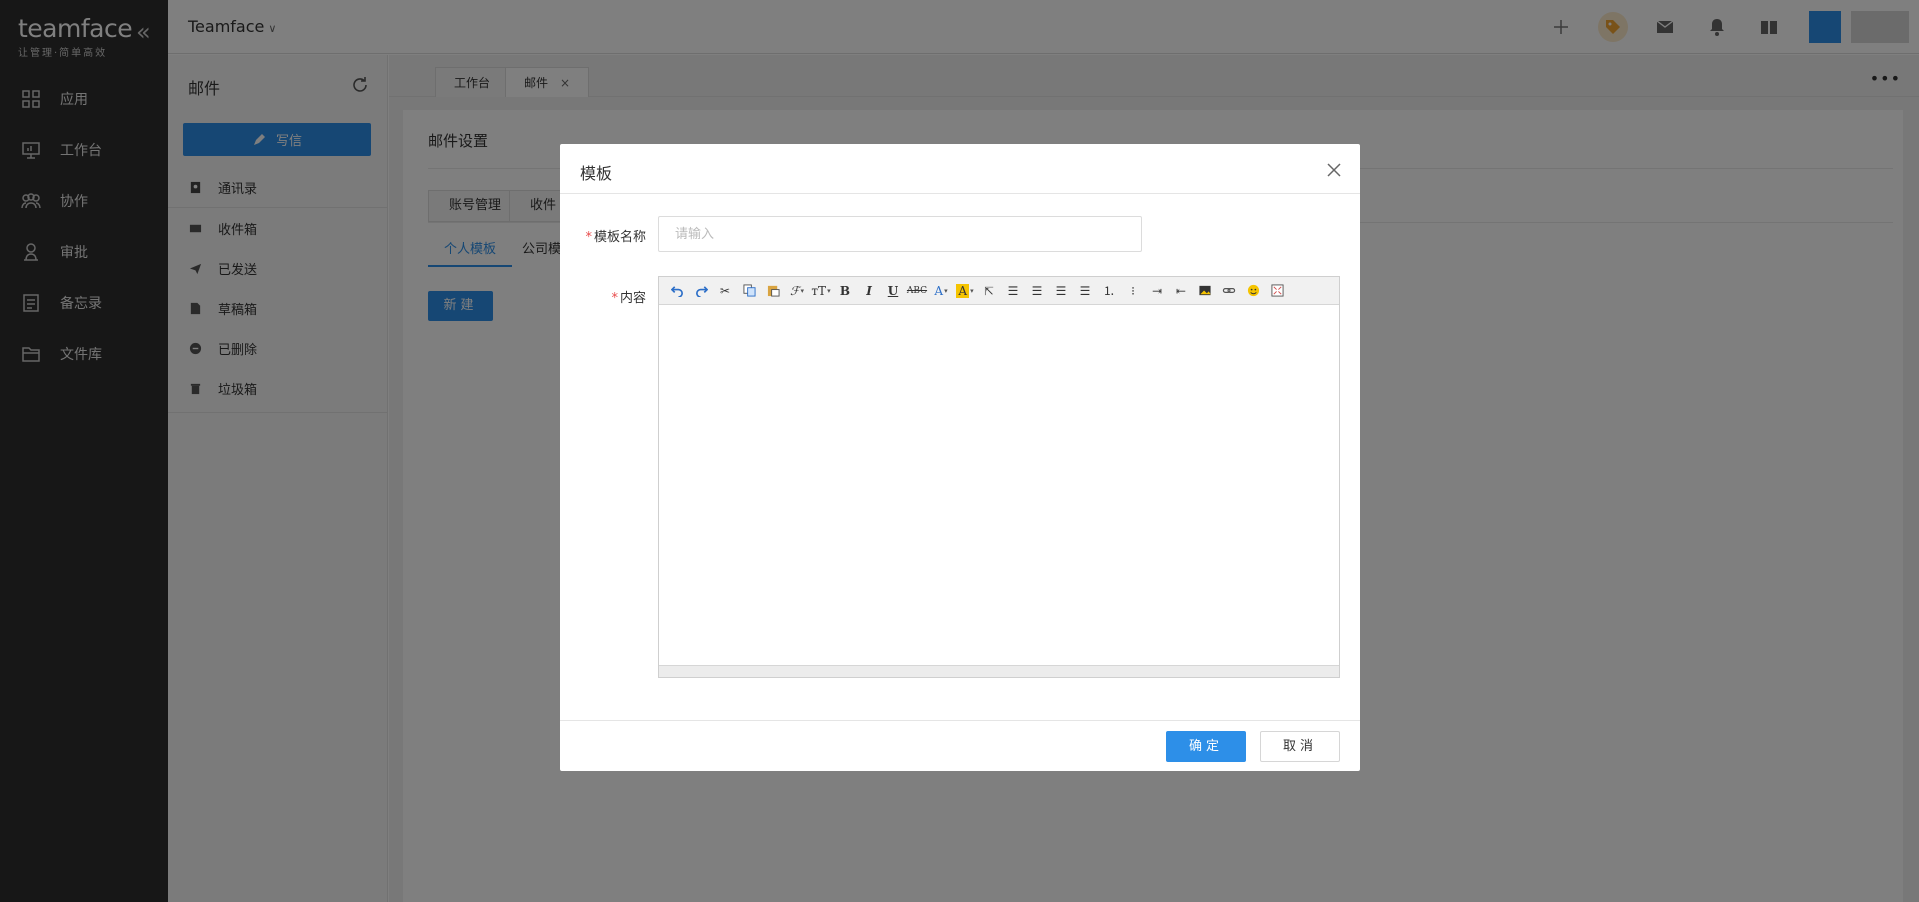 The image size is (1919, 902). I want to click on copy-icon, so click(749, 291).